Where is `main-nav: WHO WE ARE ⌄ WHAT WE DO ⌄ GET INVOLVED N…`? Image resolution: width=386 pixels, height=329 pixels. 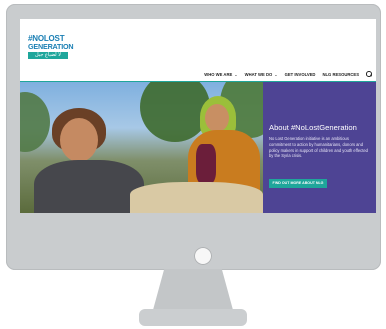
main-nav: WHO WE ARE ⌄ WHAT WE DO ⌄ GET INVOLVED N… is located at coordinates (288, 74).